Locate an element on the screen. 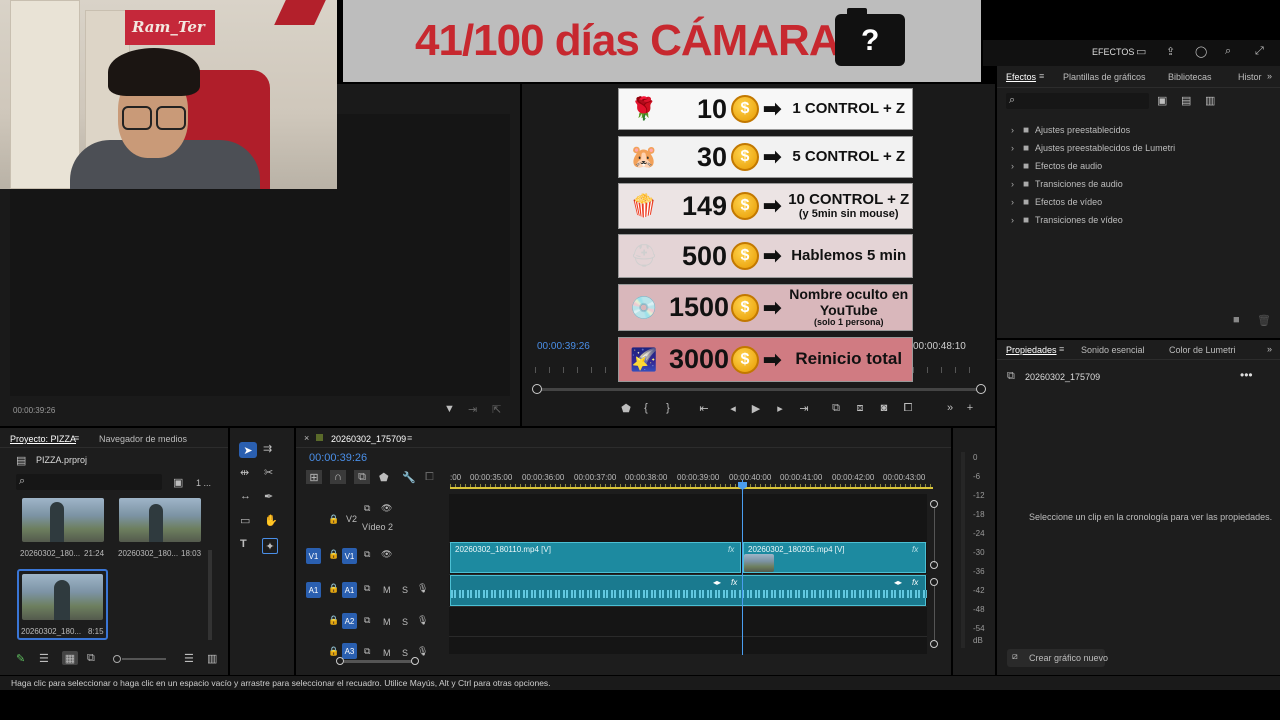  slip-icon: ↔ is located at coordinates (245, 496).